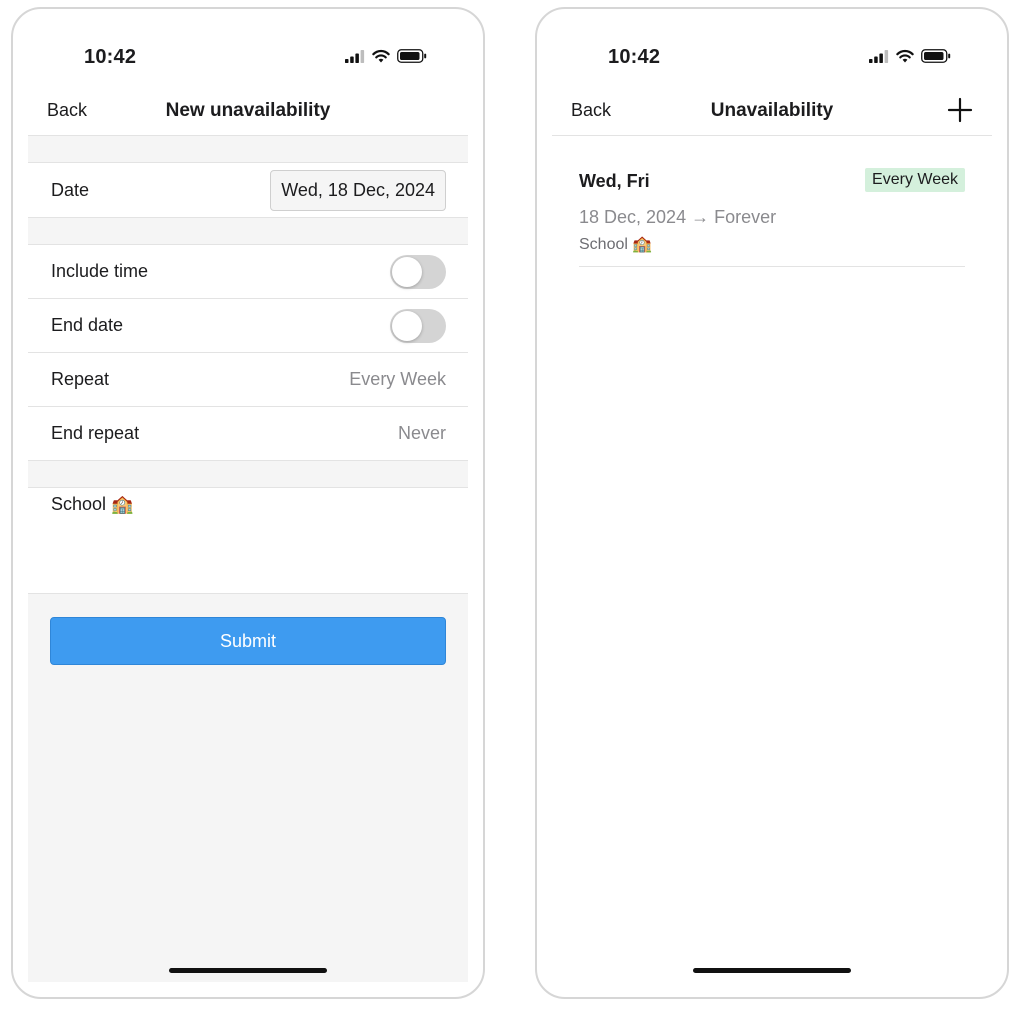 This screenshot has width=1023, height=1016. I want to click on end-repeat-label: End repeat, so click(95, 433).